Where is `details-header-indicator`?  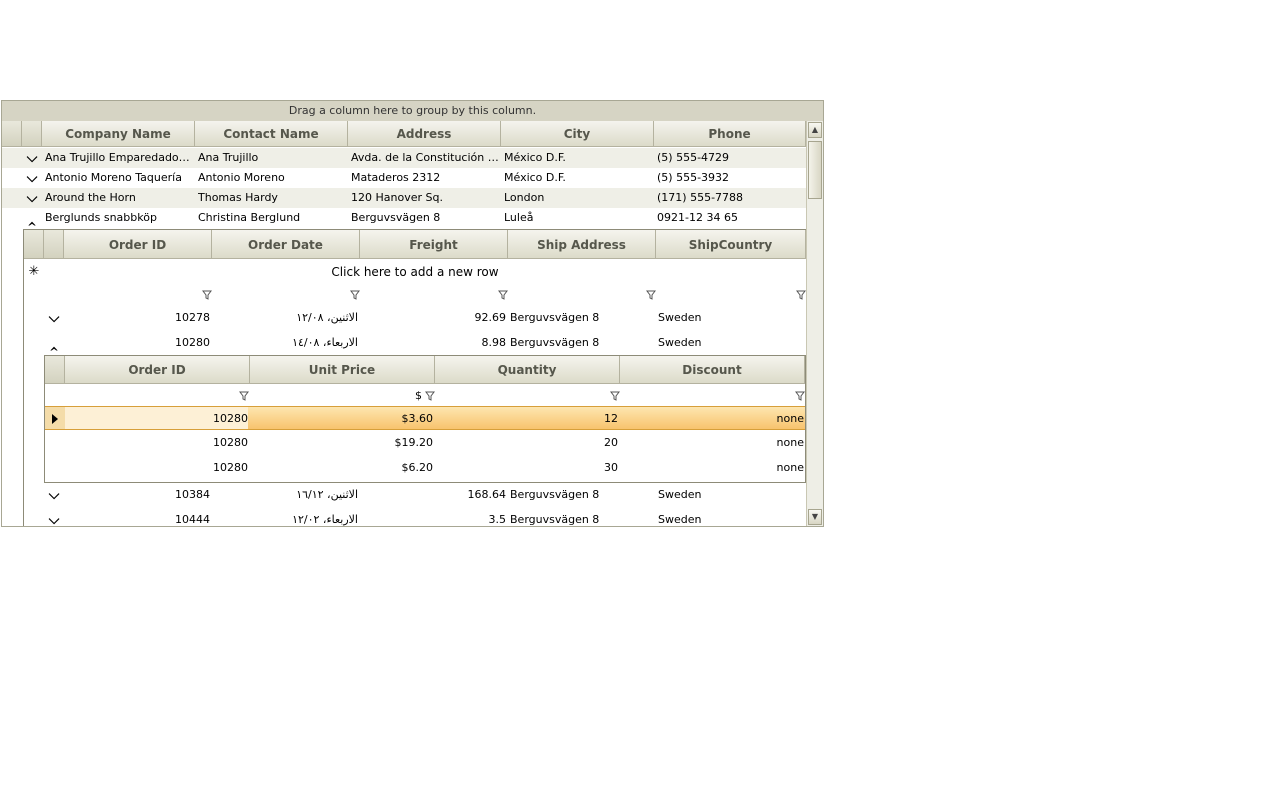
details-header-indicator is located at coordinates (55, 369).